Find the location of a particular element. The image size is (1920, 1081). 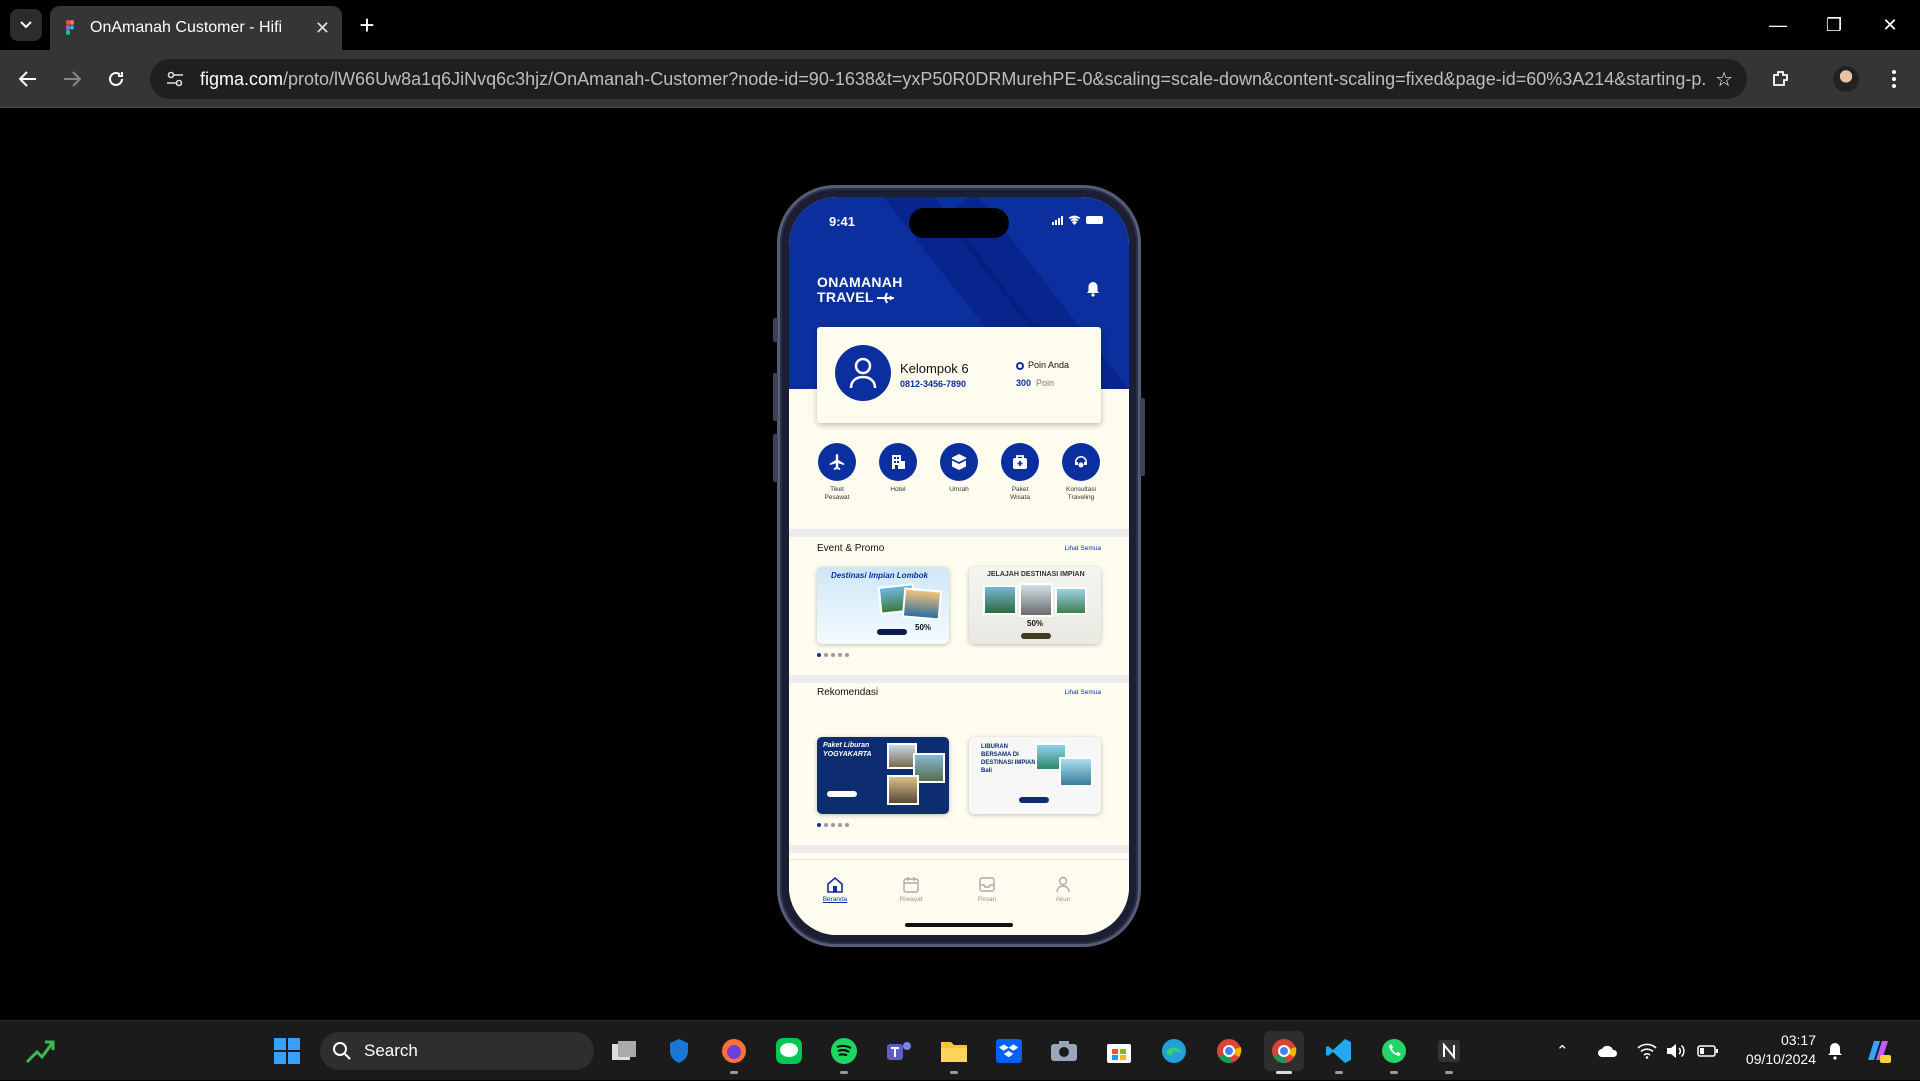

consult-icon is located at coordinates (1081, 462).